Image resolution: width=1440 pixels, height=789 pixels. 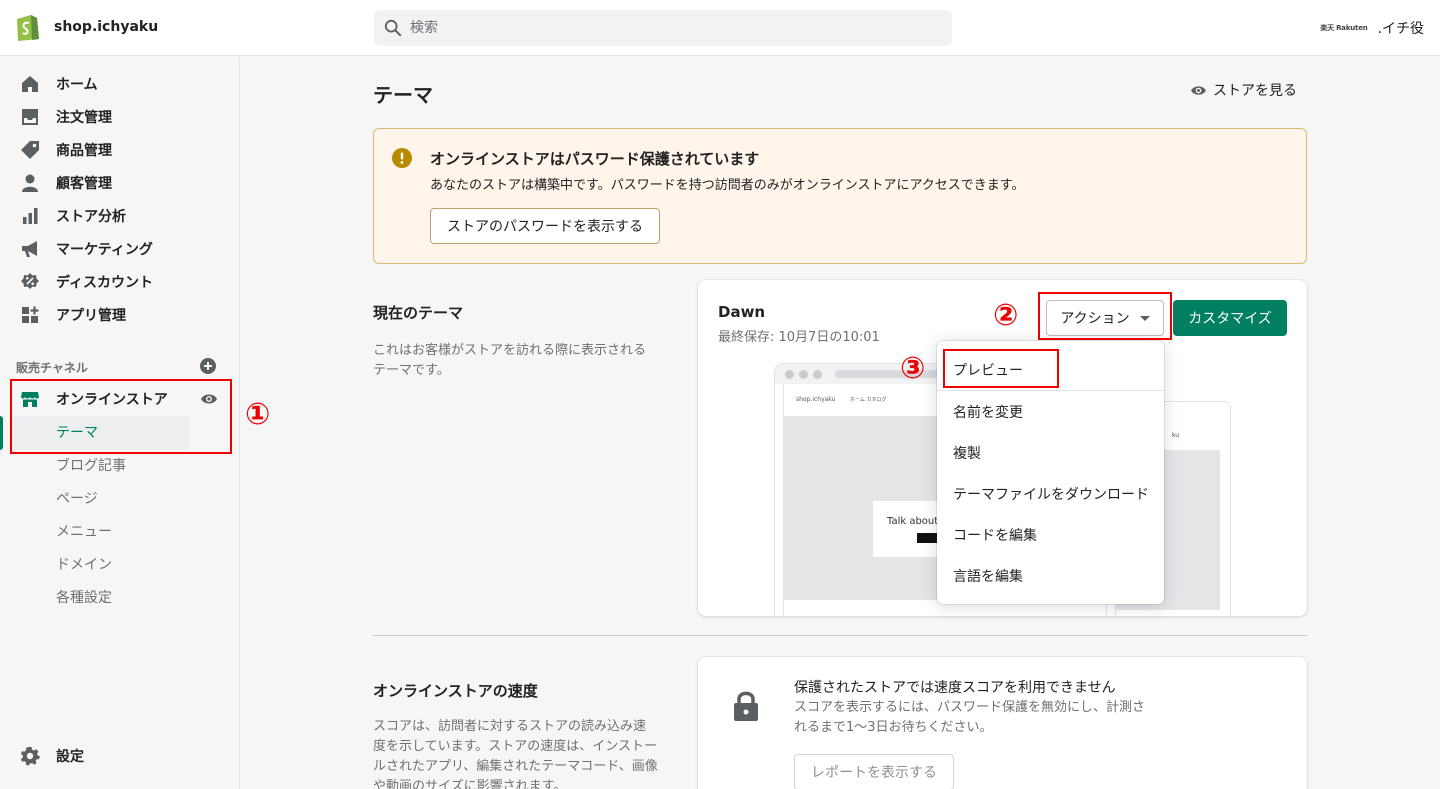 I want to click on preview-store-name: shop.ichyaku, so click(x=816, y=399).